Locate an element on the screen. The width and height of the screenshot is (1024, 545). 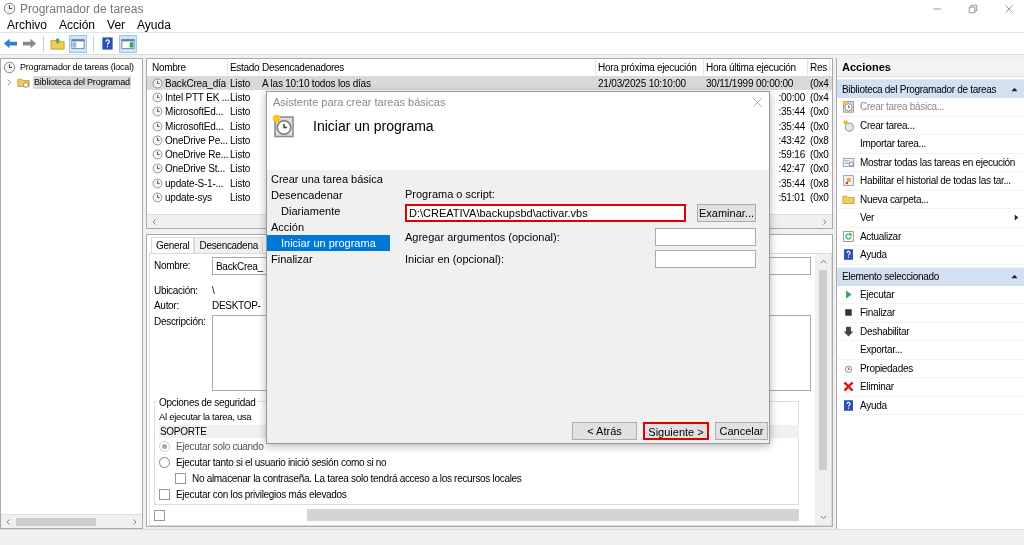
field-label: Descripción: is located at coordinates (180, 322).